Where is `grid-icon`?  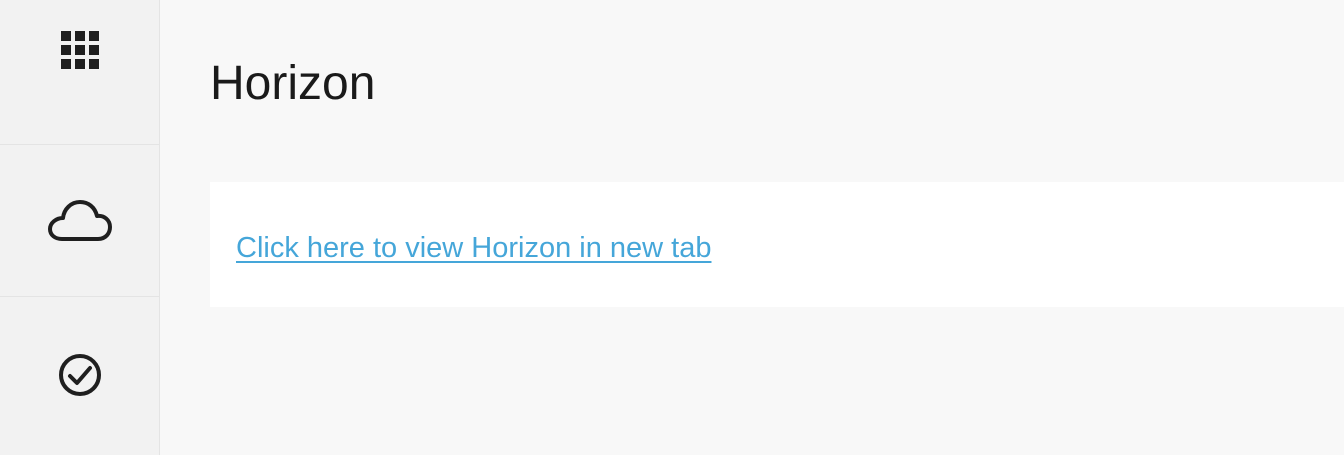 grid-icon is located at coordinates (80, 50).